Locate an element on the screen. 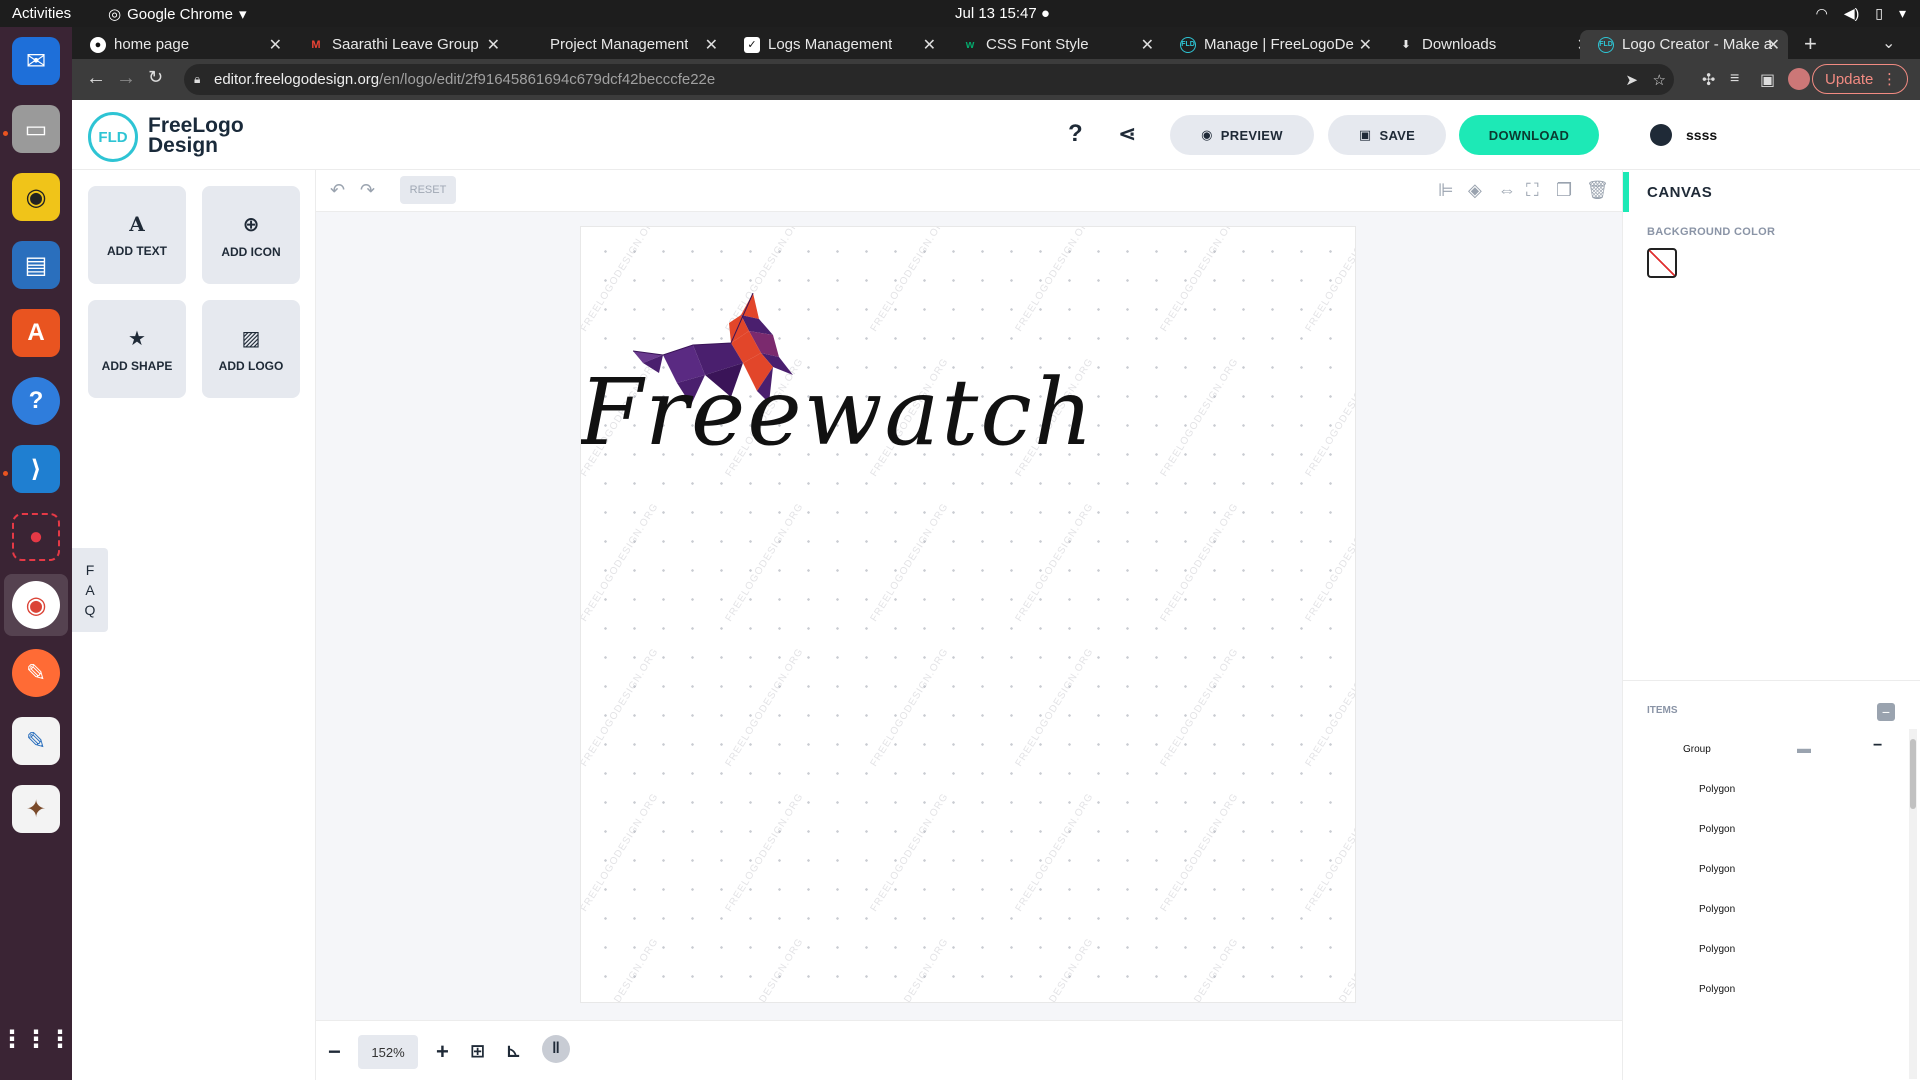  faq-tab: F A Q is located at coordinates (90, 590).